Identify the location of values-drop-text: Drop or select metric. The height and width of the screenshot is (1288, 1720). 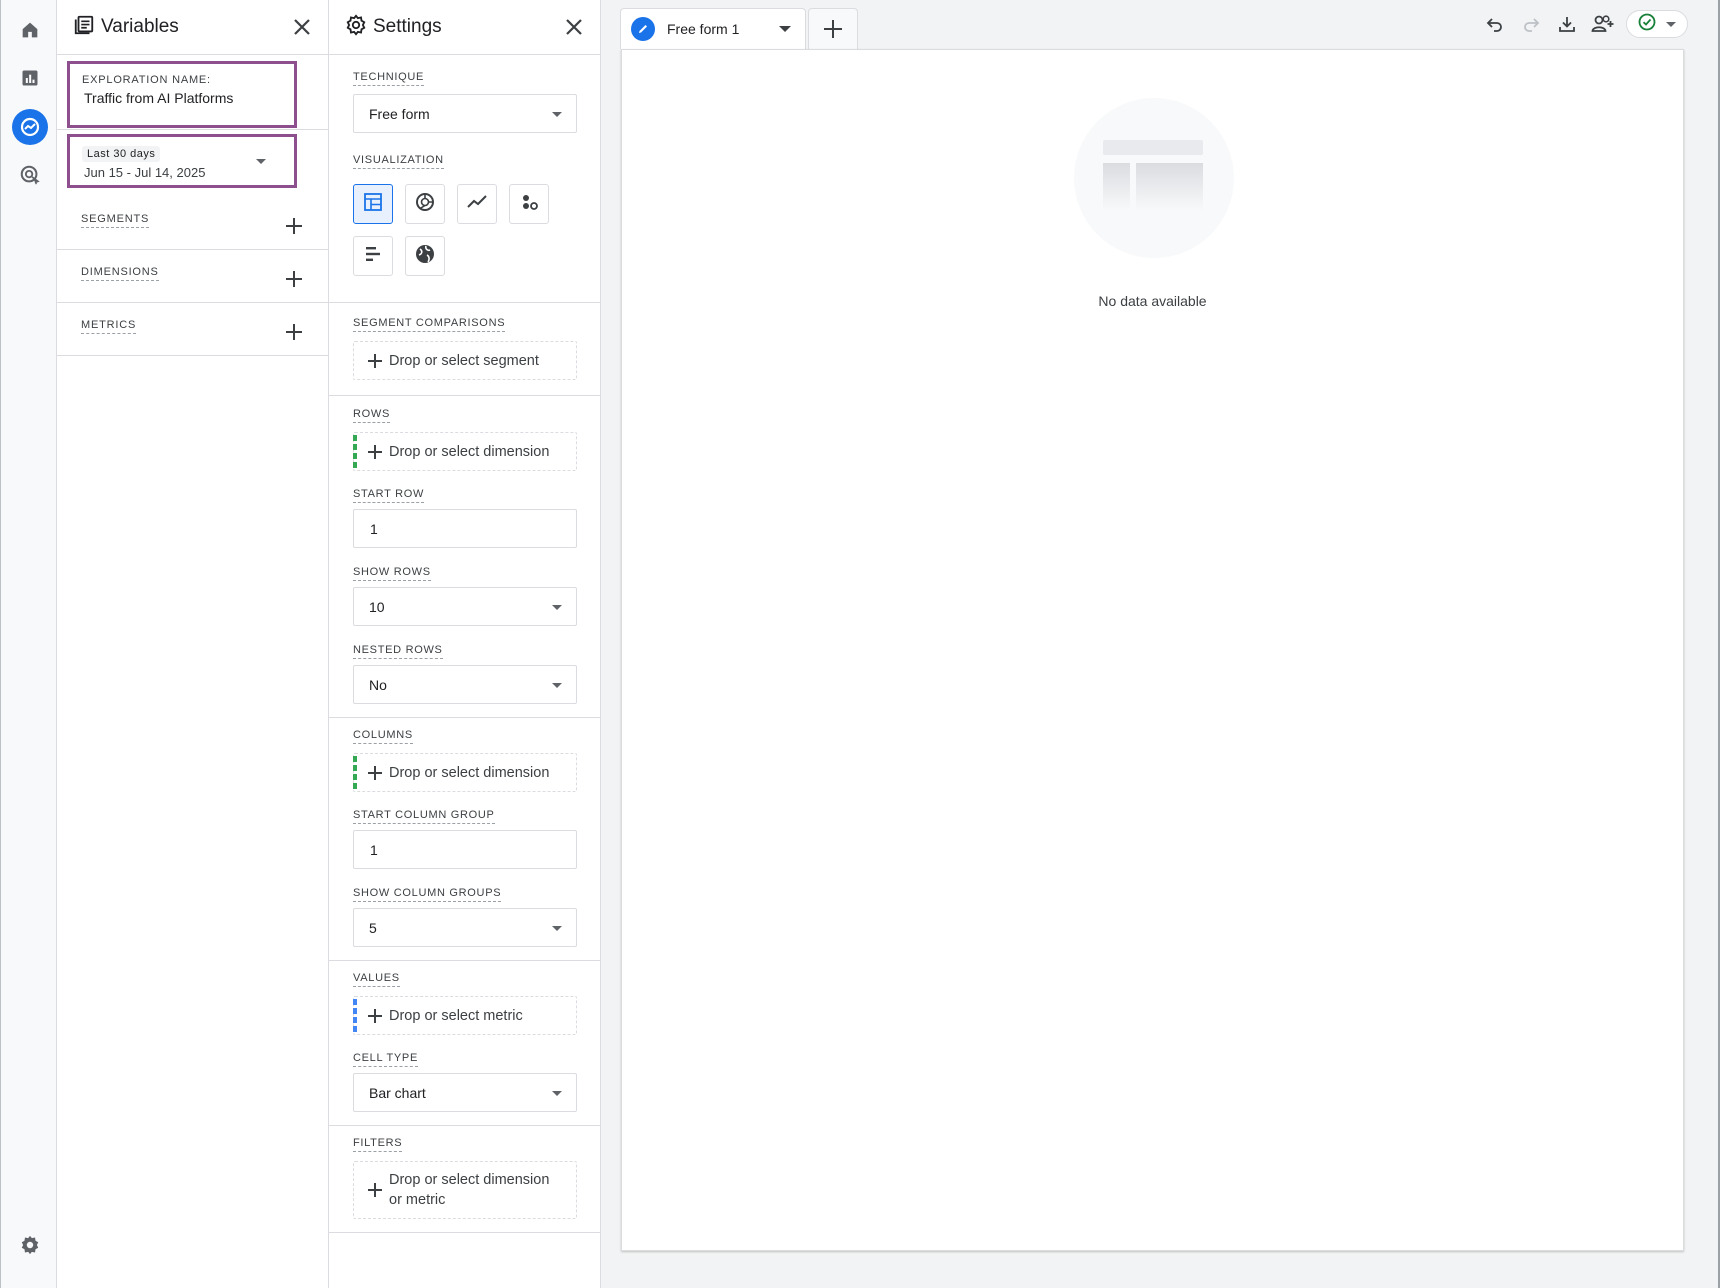
(456, 1015).